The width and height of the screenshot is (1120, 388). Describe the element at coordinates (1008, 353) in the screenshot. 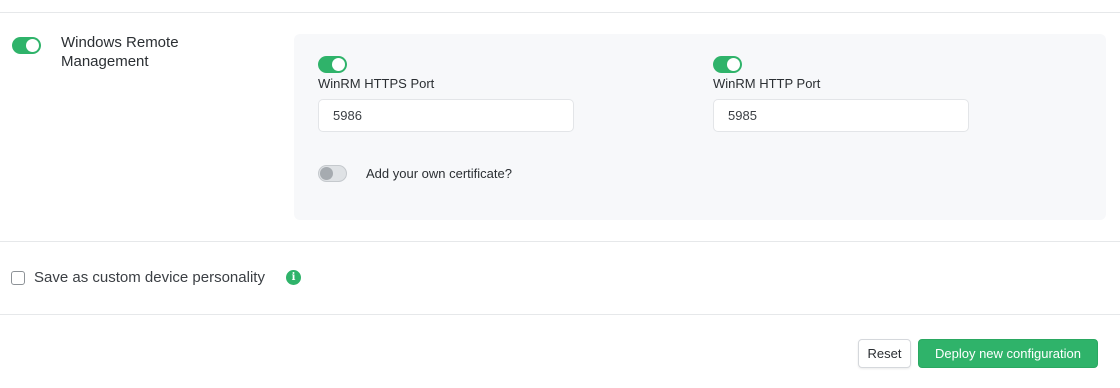

I see `deploy-button: Deploy new configuration` at that location.